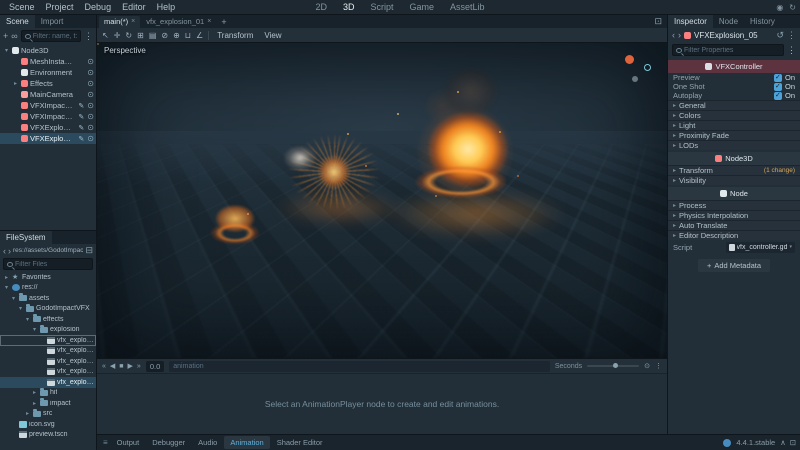  I want to click on filesystem-item: vfx_explosion_02.tscn, so click(48, 351).